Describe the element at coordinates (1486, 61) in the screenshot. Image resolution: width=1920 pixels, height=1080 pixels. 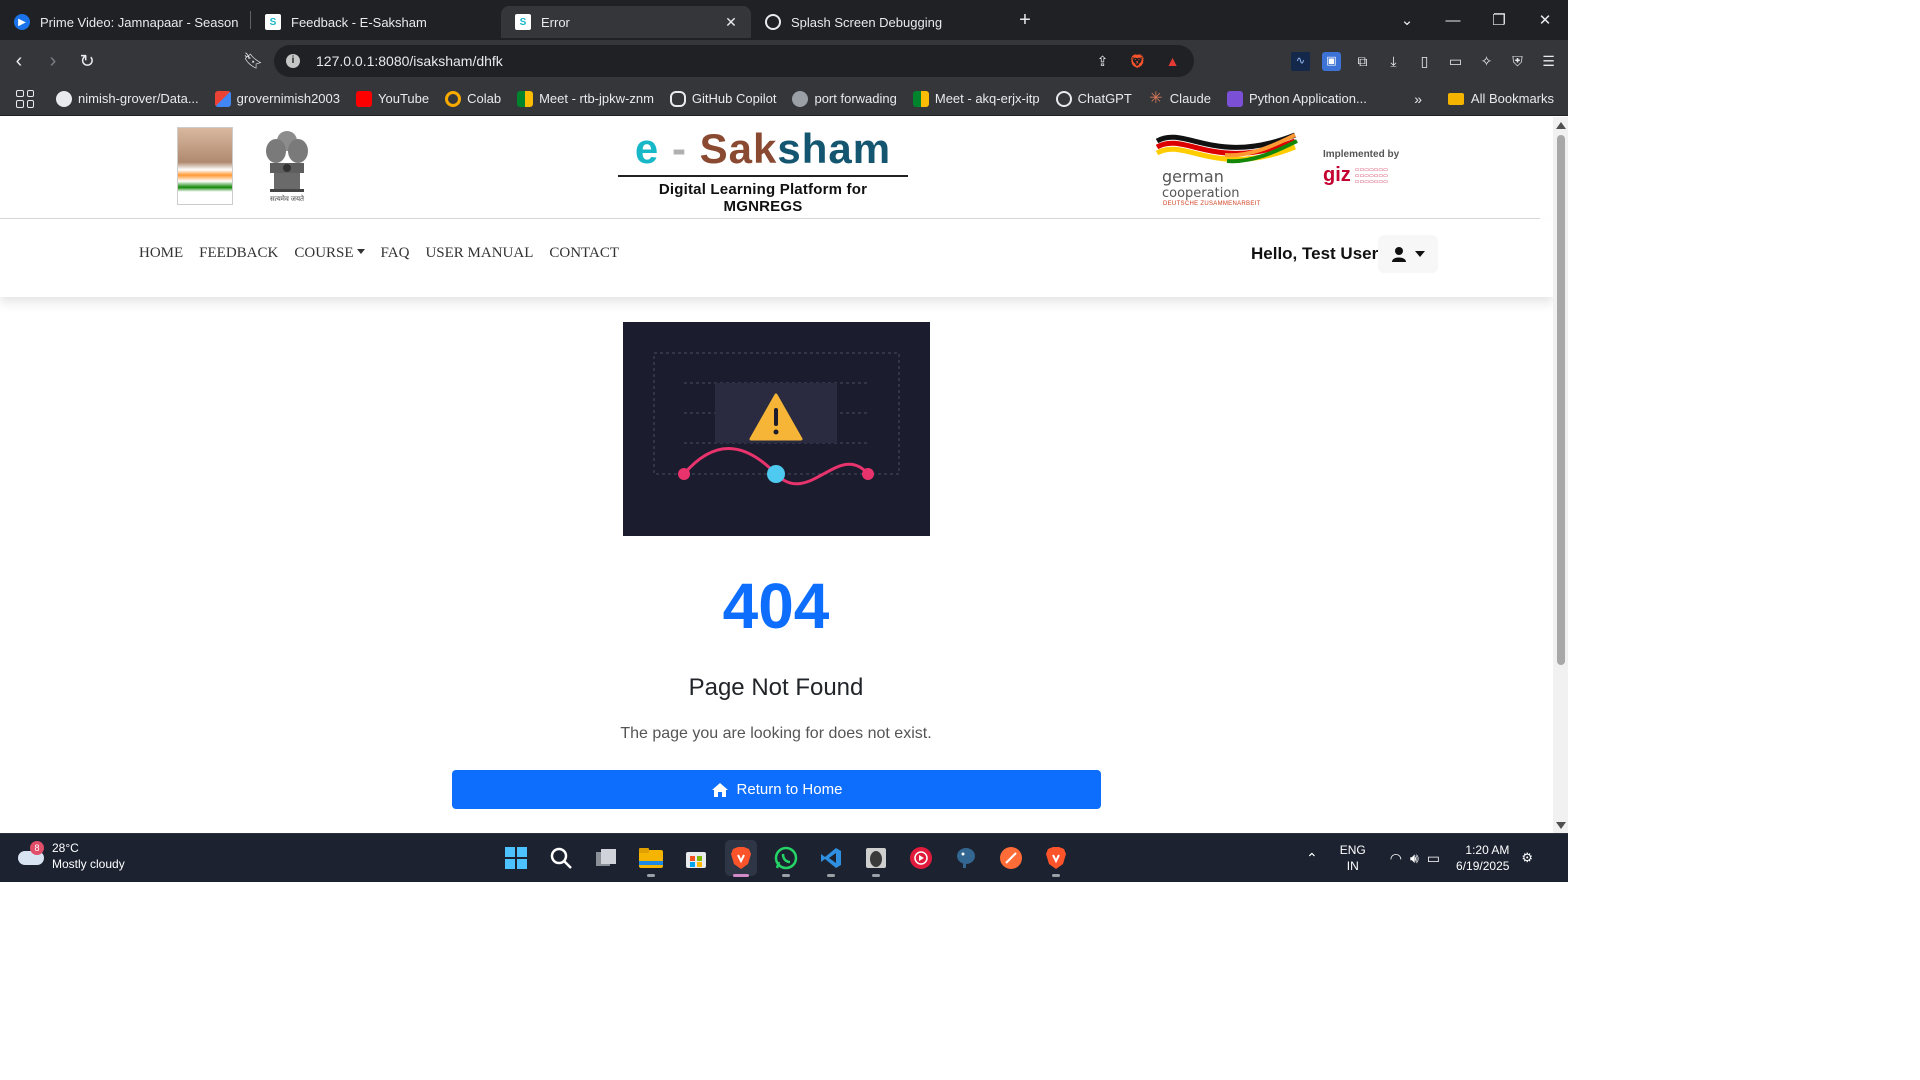
I see `leo-ai-icon: ✧` at that location.